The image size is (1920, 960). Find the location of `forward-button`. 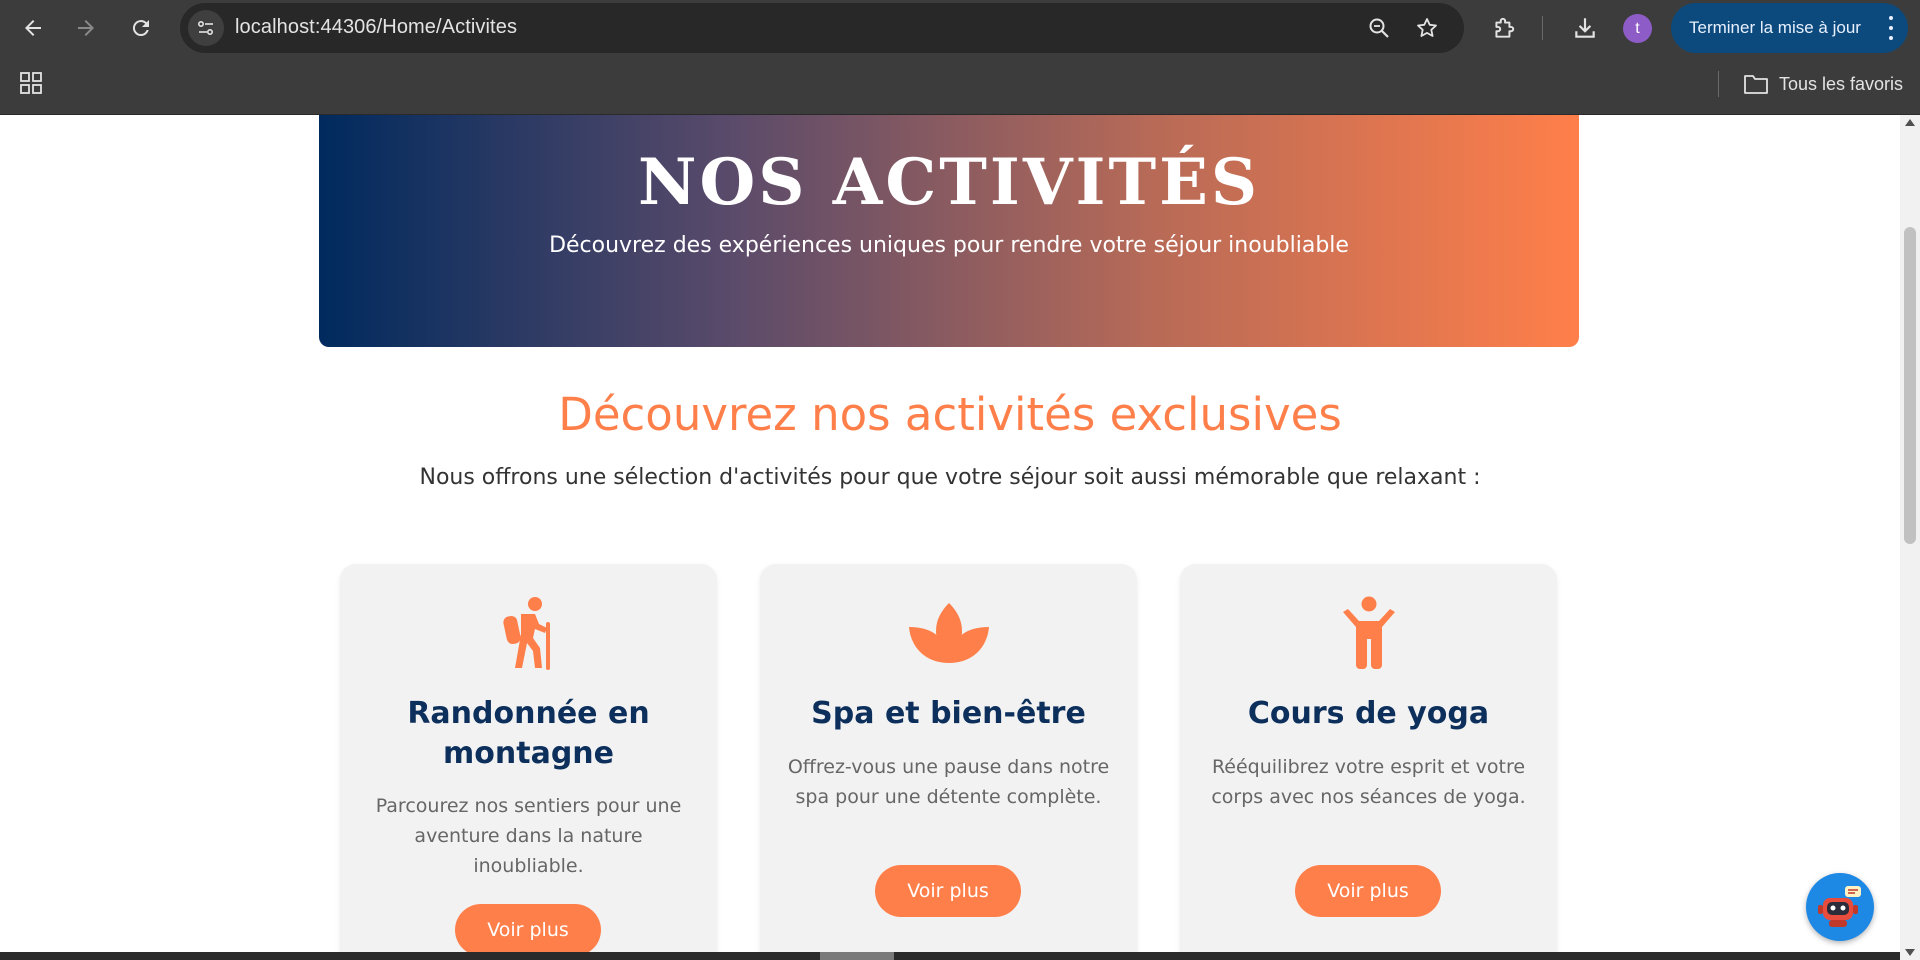

forward-button is located at coordinates (86, 28).